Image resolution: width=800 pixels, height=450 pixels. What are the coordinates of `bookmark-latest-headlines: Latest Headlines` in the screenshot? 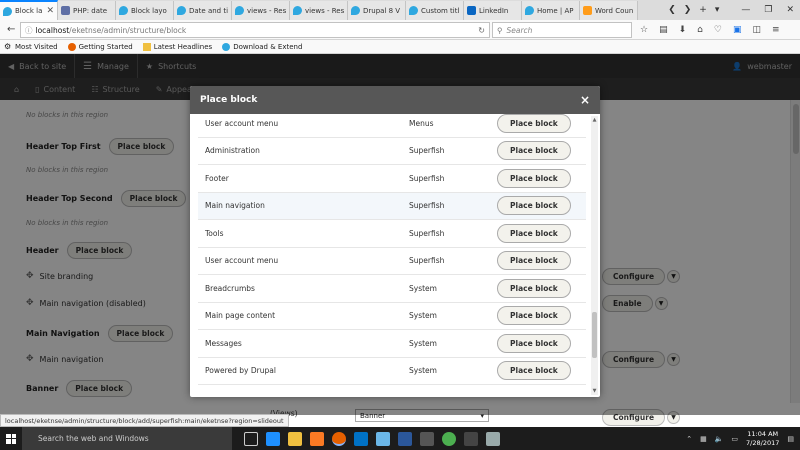 It's located at (177, 46).